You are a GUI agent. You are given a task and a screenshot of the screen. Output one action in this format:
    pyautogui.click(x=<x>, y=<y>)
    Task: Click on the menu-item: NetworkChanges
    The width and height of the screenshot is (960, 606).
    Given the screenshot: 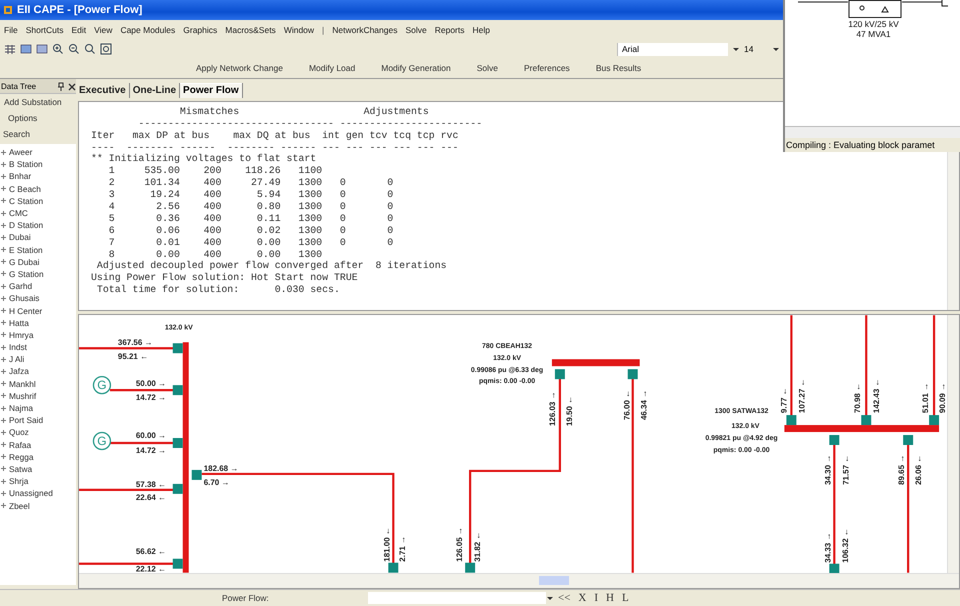 What is the action you would take?
    pyautogui.click(x=365, y=30)
    